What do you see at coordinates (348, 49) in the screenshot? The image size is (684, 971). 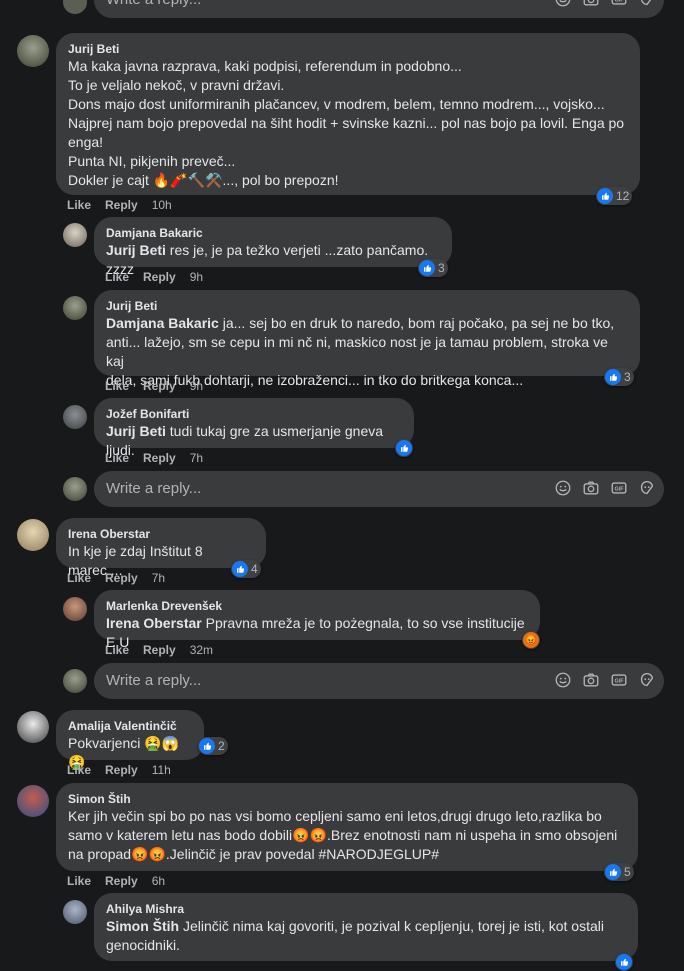 I see `comment-author: Jurij Beti` at bounding box center [348, 49].